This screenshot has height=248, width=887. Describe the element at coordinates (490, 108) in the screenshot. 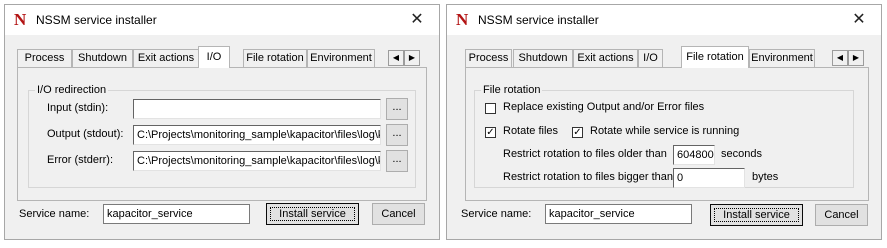

I see `replace-files-checkbox` at that location.